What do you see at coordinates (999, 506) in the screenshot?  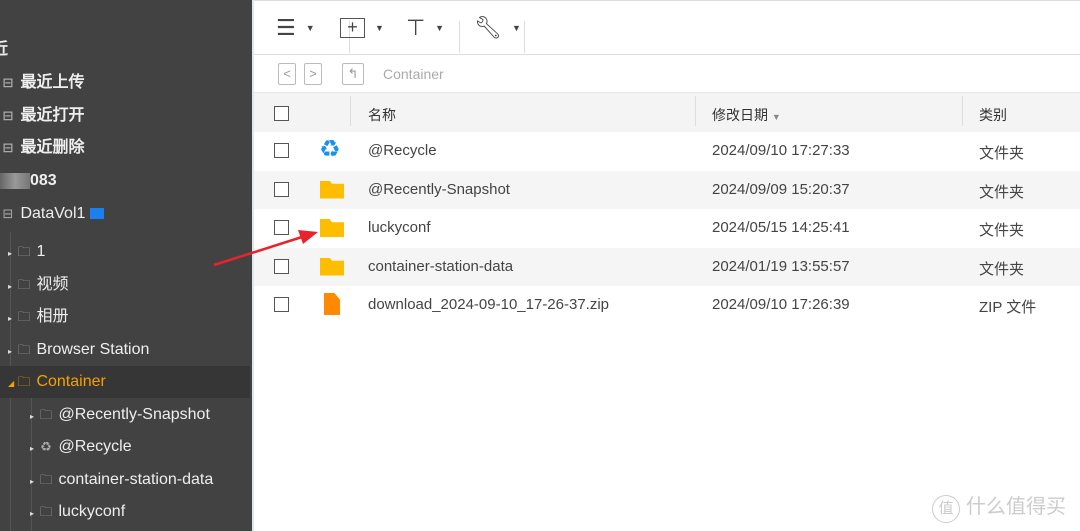 I see `watermark: 值什么值得买` at bounding box center [999, 506].